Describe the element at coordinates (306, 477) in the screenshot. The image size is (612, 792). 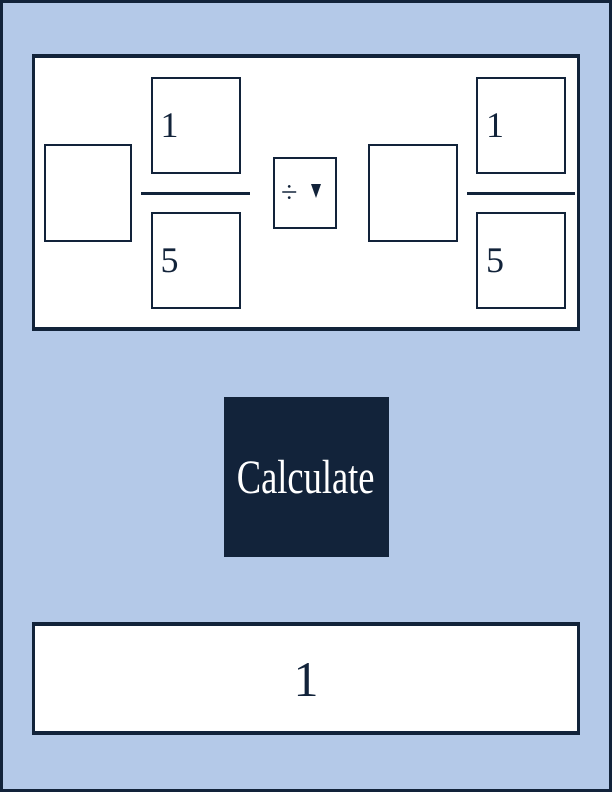
I see `calculate-button: Calculate` at that location.